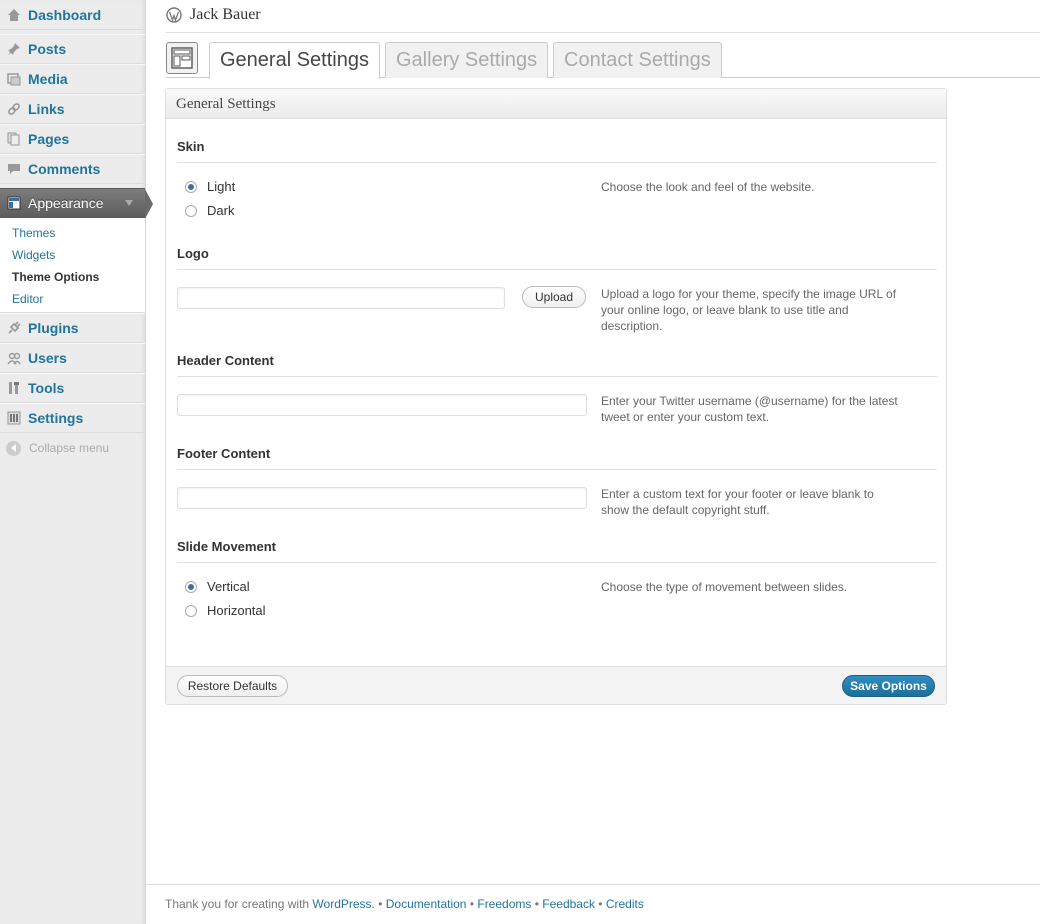 This screenshot has height=924, width=1040. What do you see at coordinates (65, 14) in the screenshot?
I see `sidebar-item-label: Dashboard` at bounding box center [65, 14].